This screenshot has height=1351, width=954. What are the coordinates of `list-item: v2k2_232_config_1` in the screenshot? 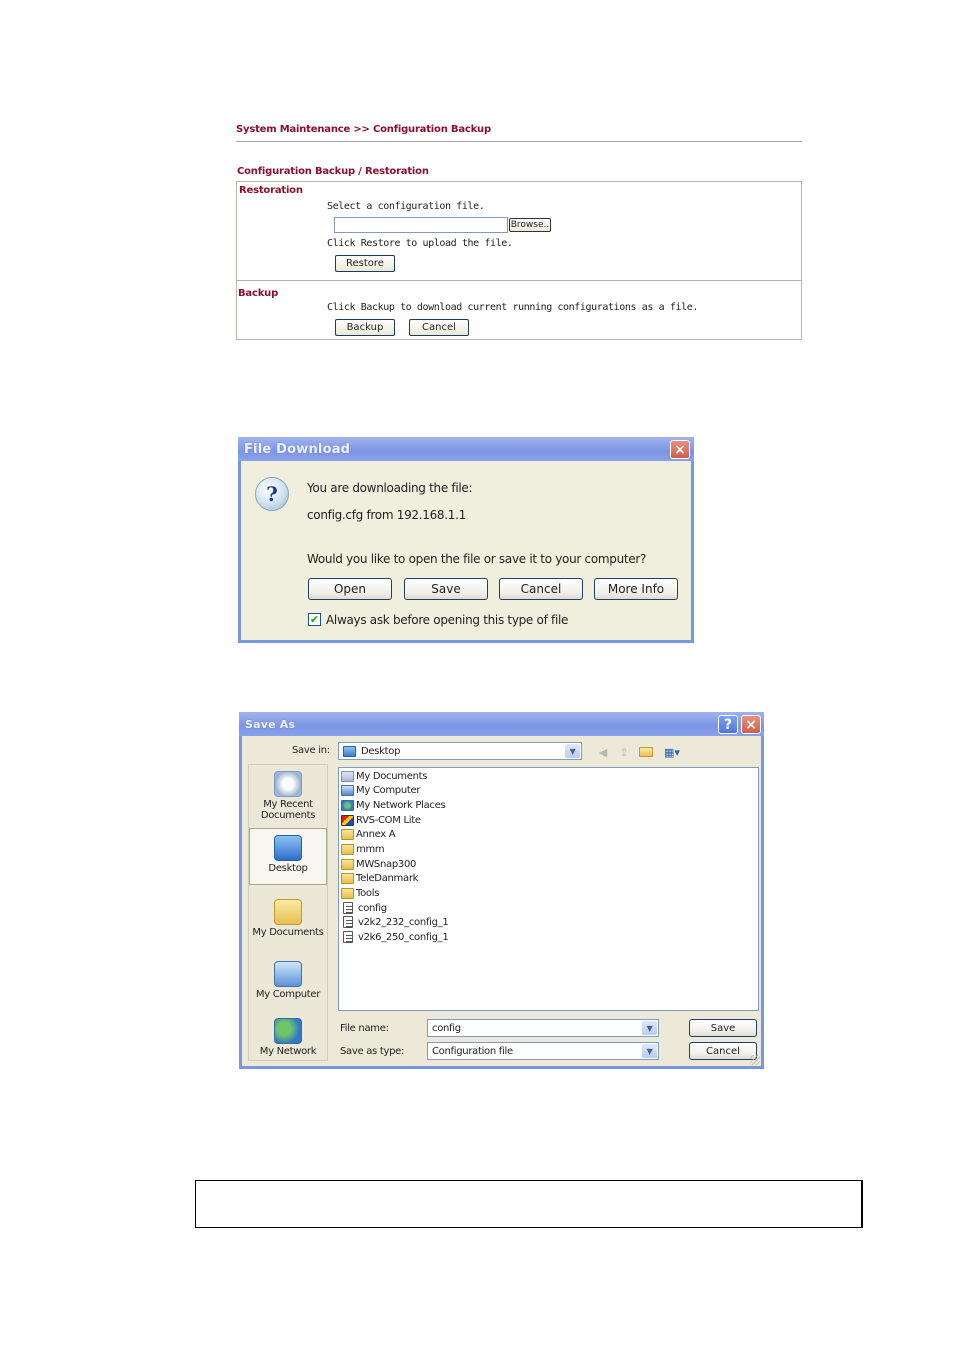 It's located at (395, 922).